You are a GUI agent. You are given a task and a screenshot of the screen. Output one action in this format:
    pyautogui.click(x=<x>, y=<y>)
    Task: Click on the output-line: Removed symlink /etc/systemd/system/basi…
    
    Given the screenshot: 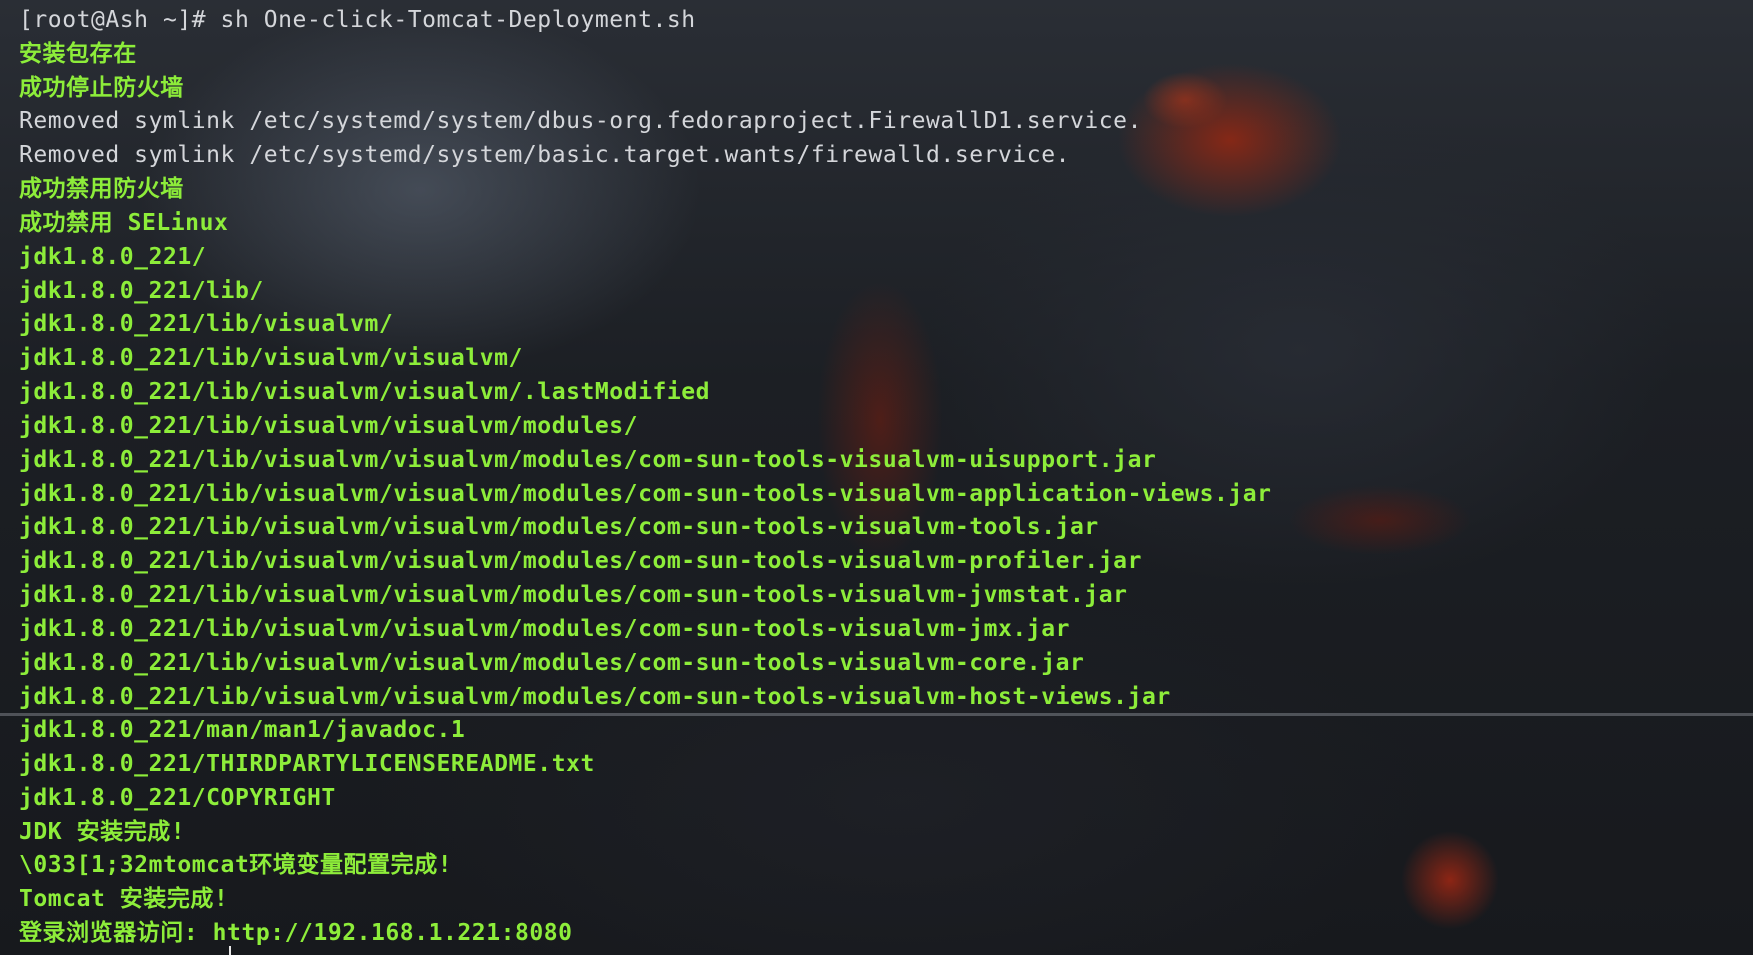 What is the action you would take?
    pyautogui.click(x=544, y=155)
    